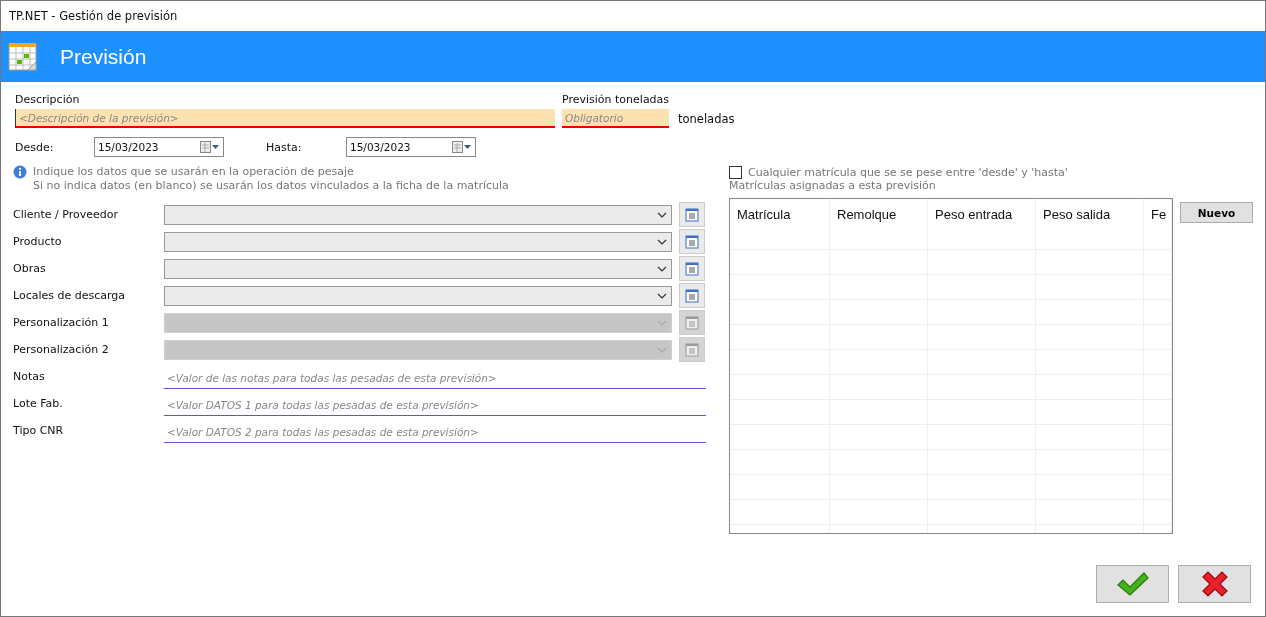  I want to click on description-field: <Descripción de la previsión>, so click(285, 118).